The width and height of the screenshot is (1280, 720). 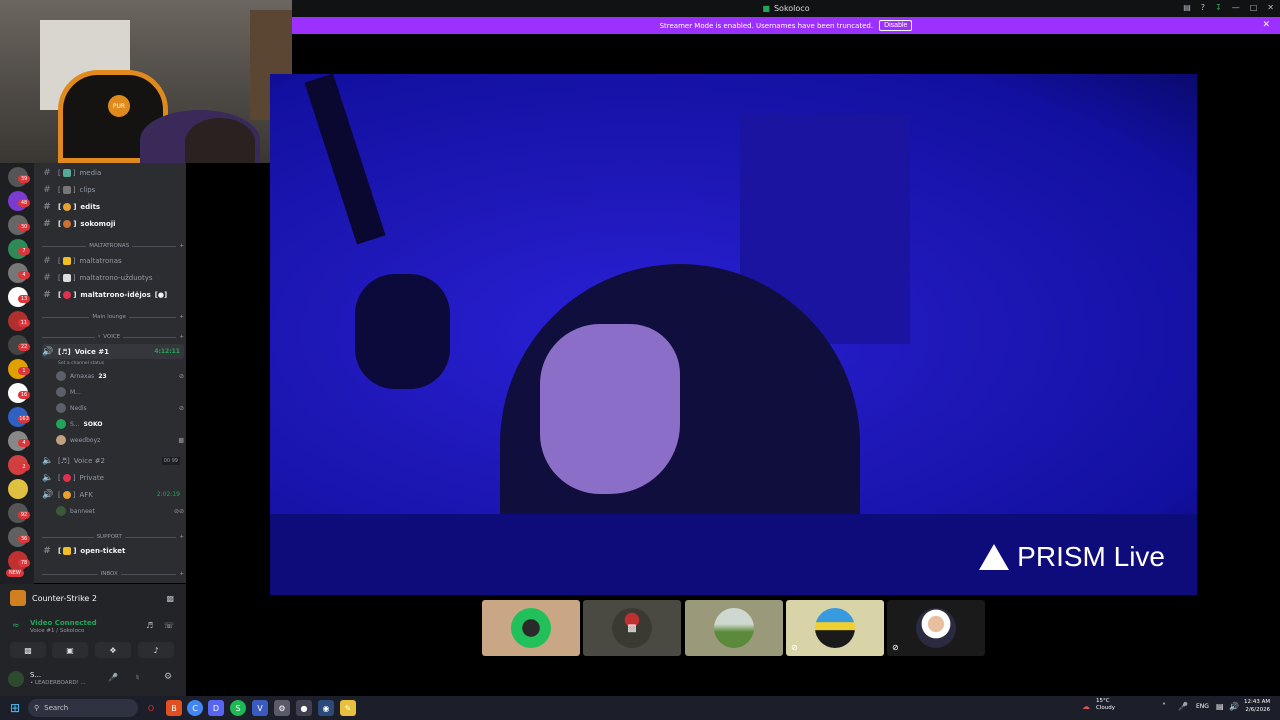 What do you see at coordinates (137, 677) in the screenshot?
I see `headphones-icon: ♮` at bounding box center [137, 677].